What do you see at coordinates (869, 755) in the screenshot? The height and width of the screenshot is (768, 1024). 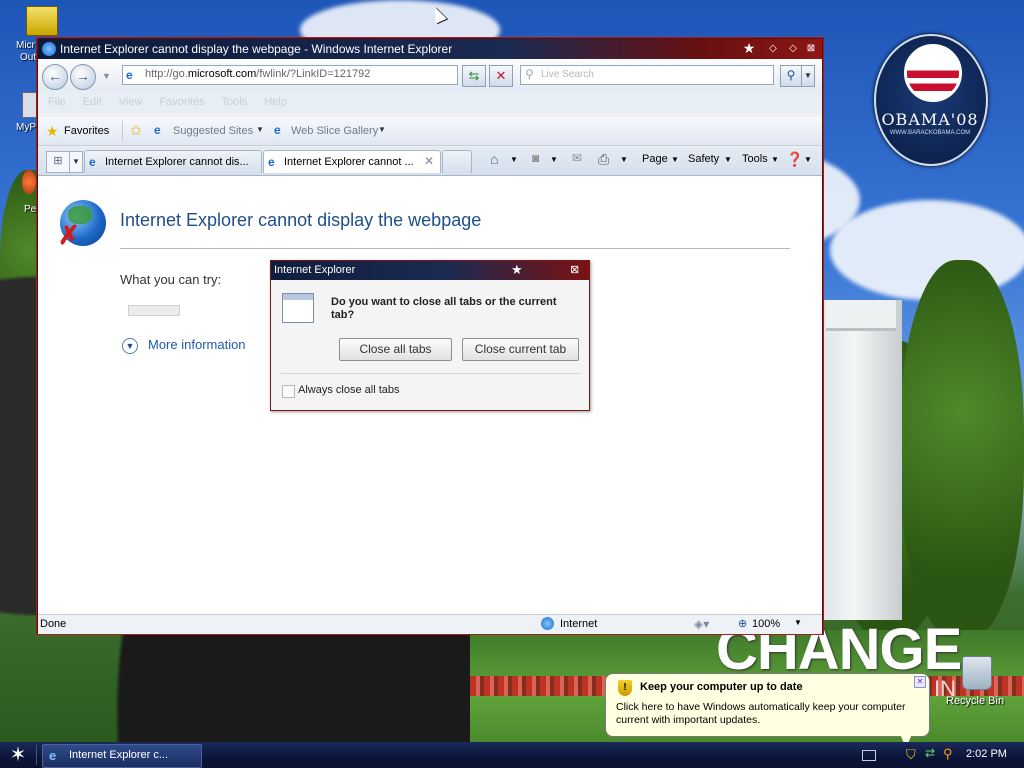 I see `keyboard-icon` at bounding box center [869, 755].